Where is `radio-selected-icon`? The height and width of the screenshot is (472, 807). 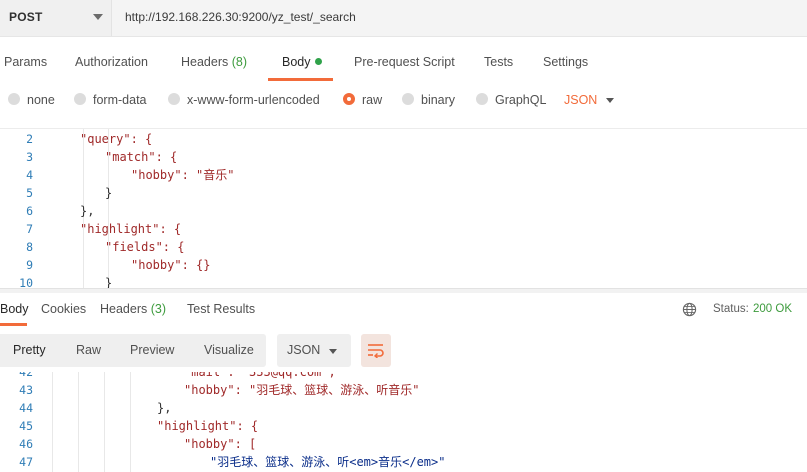
radio-selected-icon is located at coordinates (349, 99).